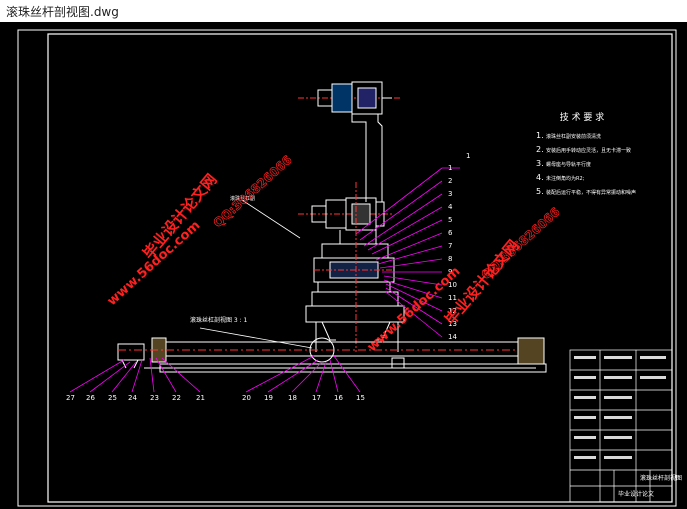  What do you see at coordinates (573, 136) in the screenshot?
I see `tech-item-note: 滚珠丝杠副安装前须清洗` at bounding box center [573, 136].